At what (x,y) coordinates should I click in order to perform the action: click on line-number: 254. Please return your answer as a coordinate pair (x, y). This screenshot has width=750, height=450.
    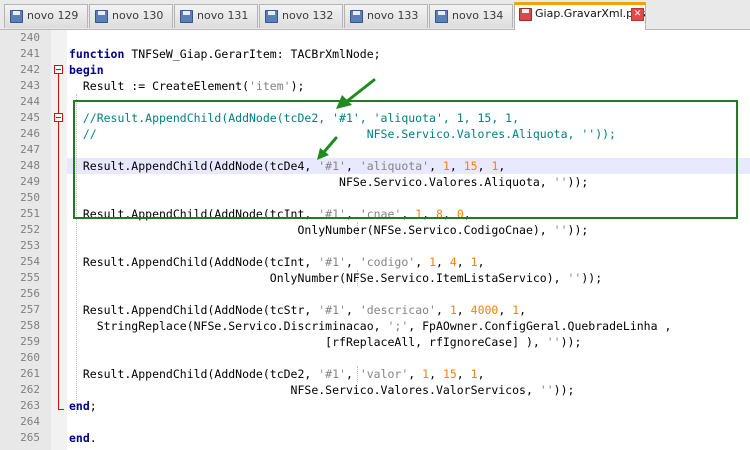
    Looking at the image, I should click on (30, 261).